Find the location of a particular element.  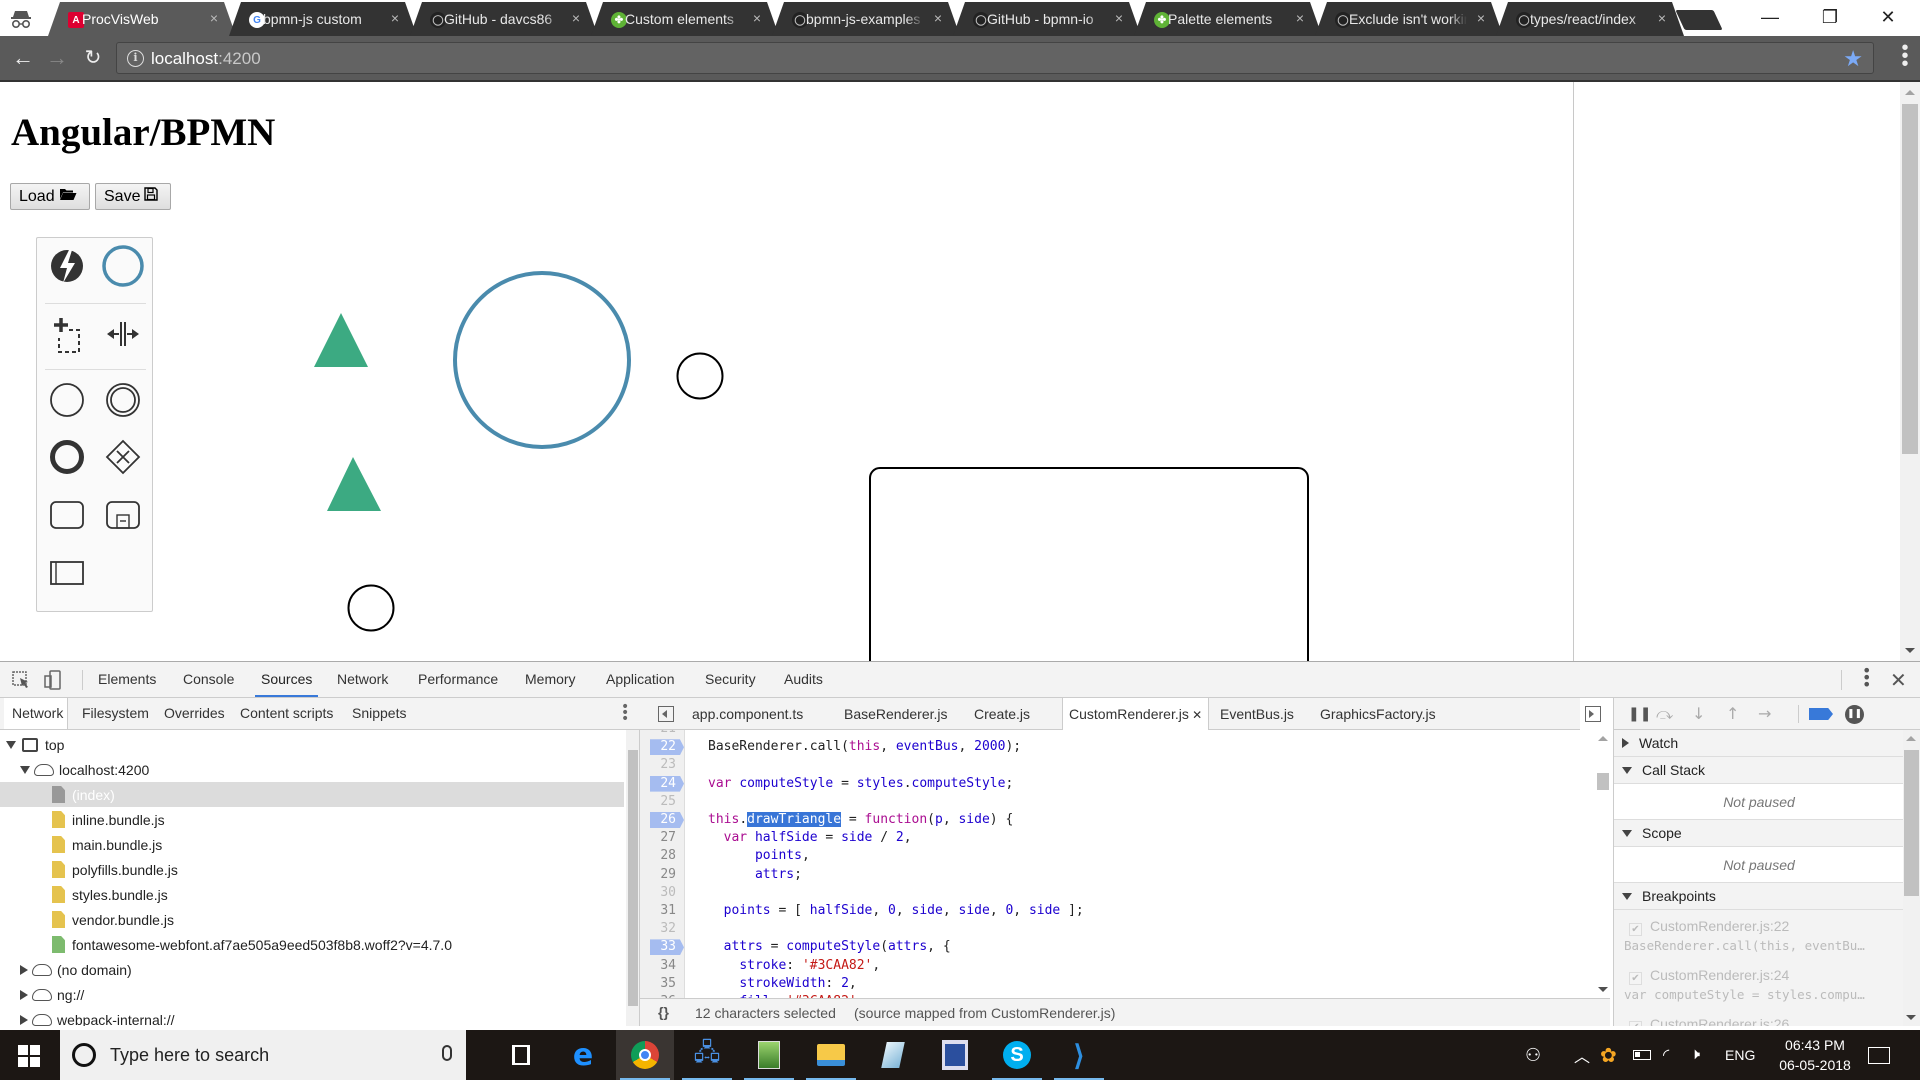

navigator-tab-overrides: Overrides is located at coordinates (194, 713).